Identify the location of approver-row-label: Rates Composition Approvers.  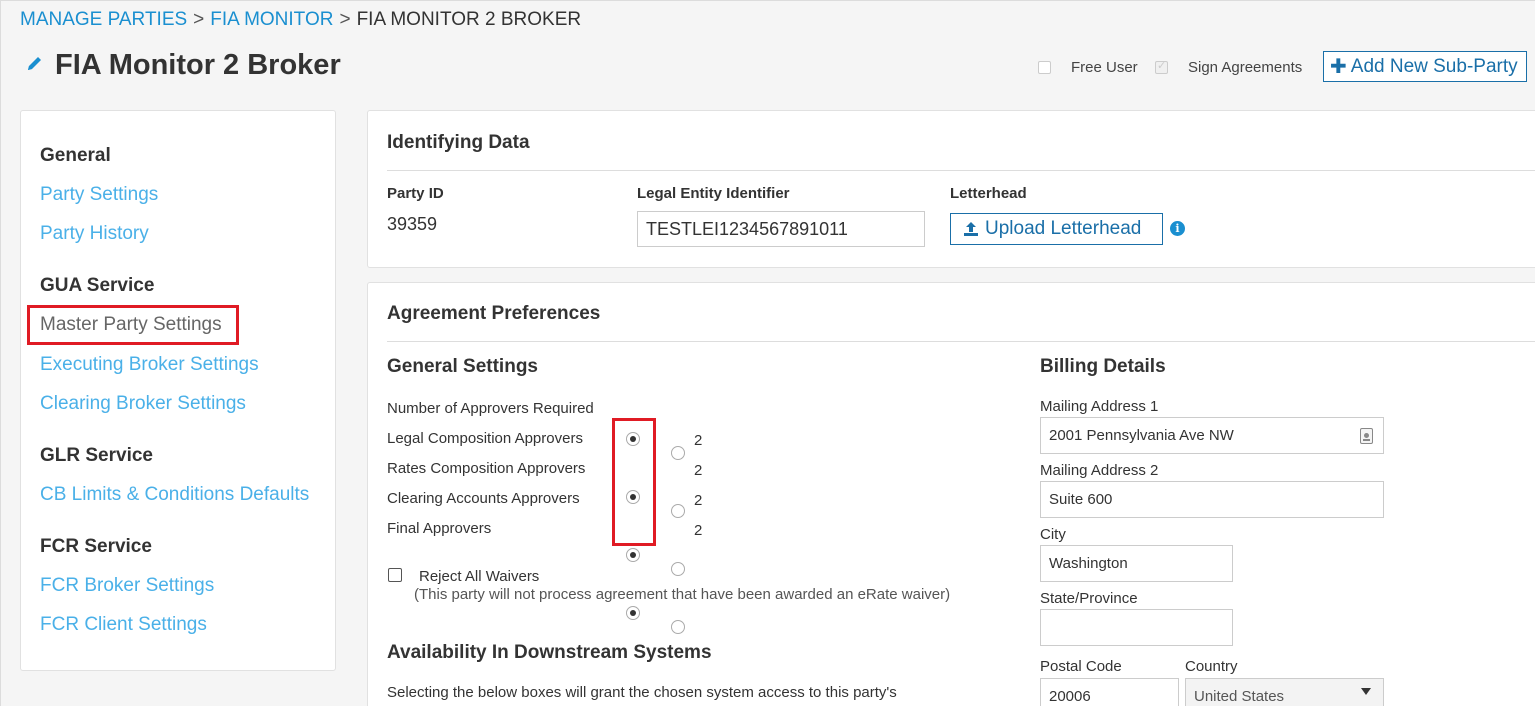
(486, 468).